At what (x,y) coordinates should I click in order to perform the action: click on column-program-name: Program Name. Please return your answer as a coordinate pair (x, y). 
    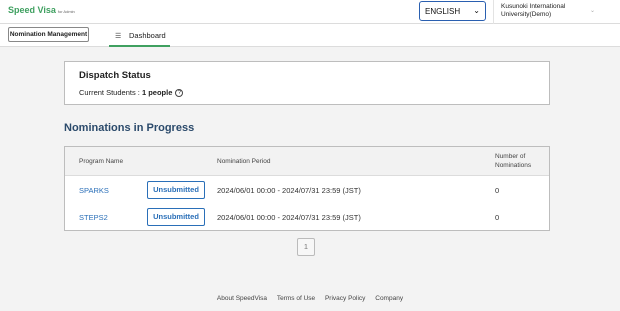
    Looking at the image, I should click on (101, 161).